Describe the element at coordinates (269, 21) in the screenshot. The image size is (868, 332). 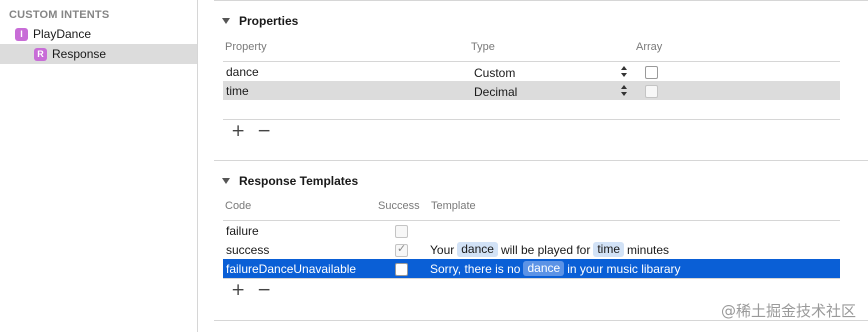
I see `section-title: Properties` at that location.